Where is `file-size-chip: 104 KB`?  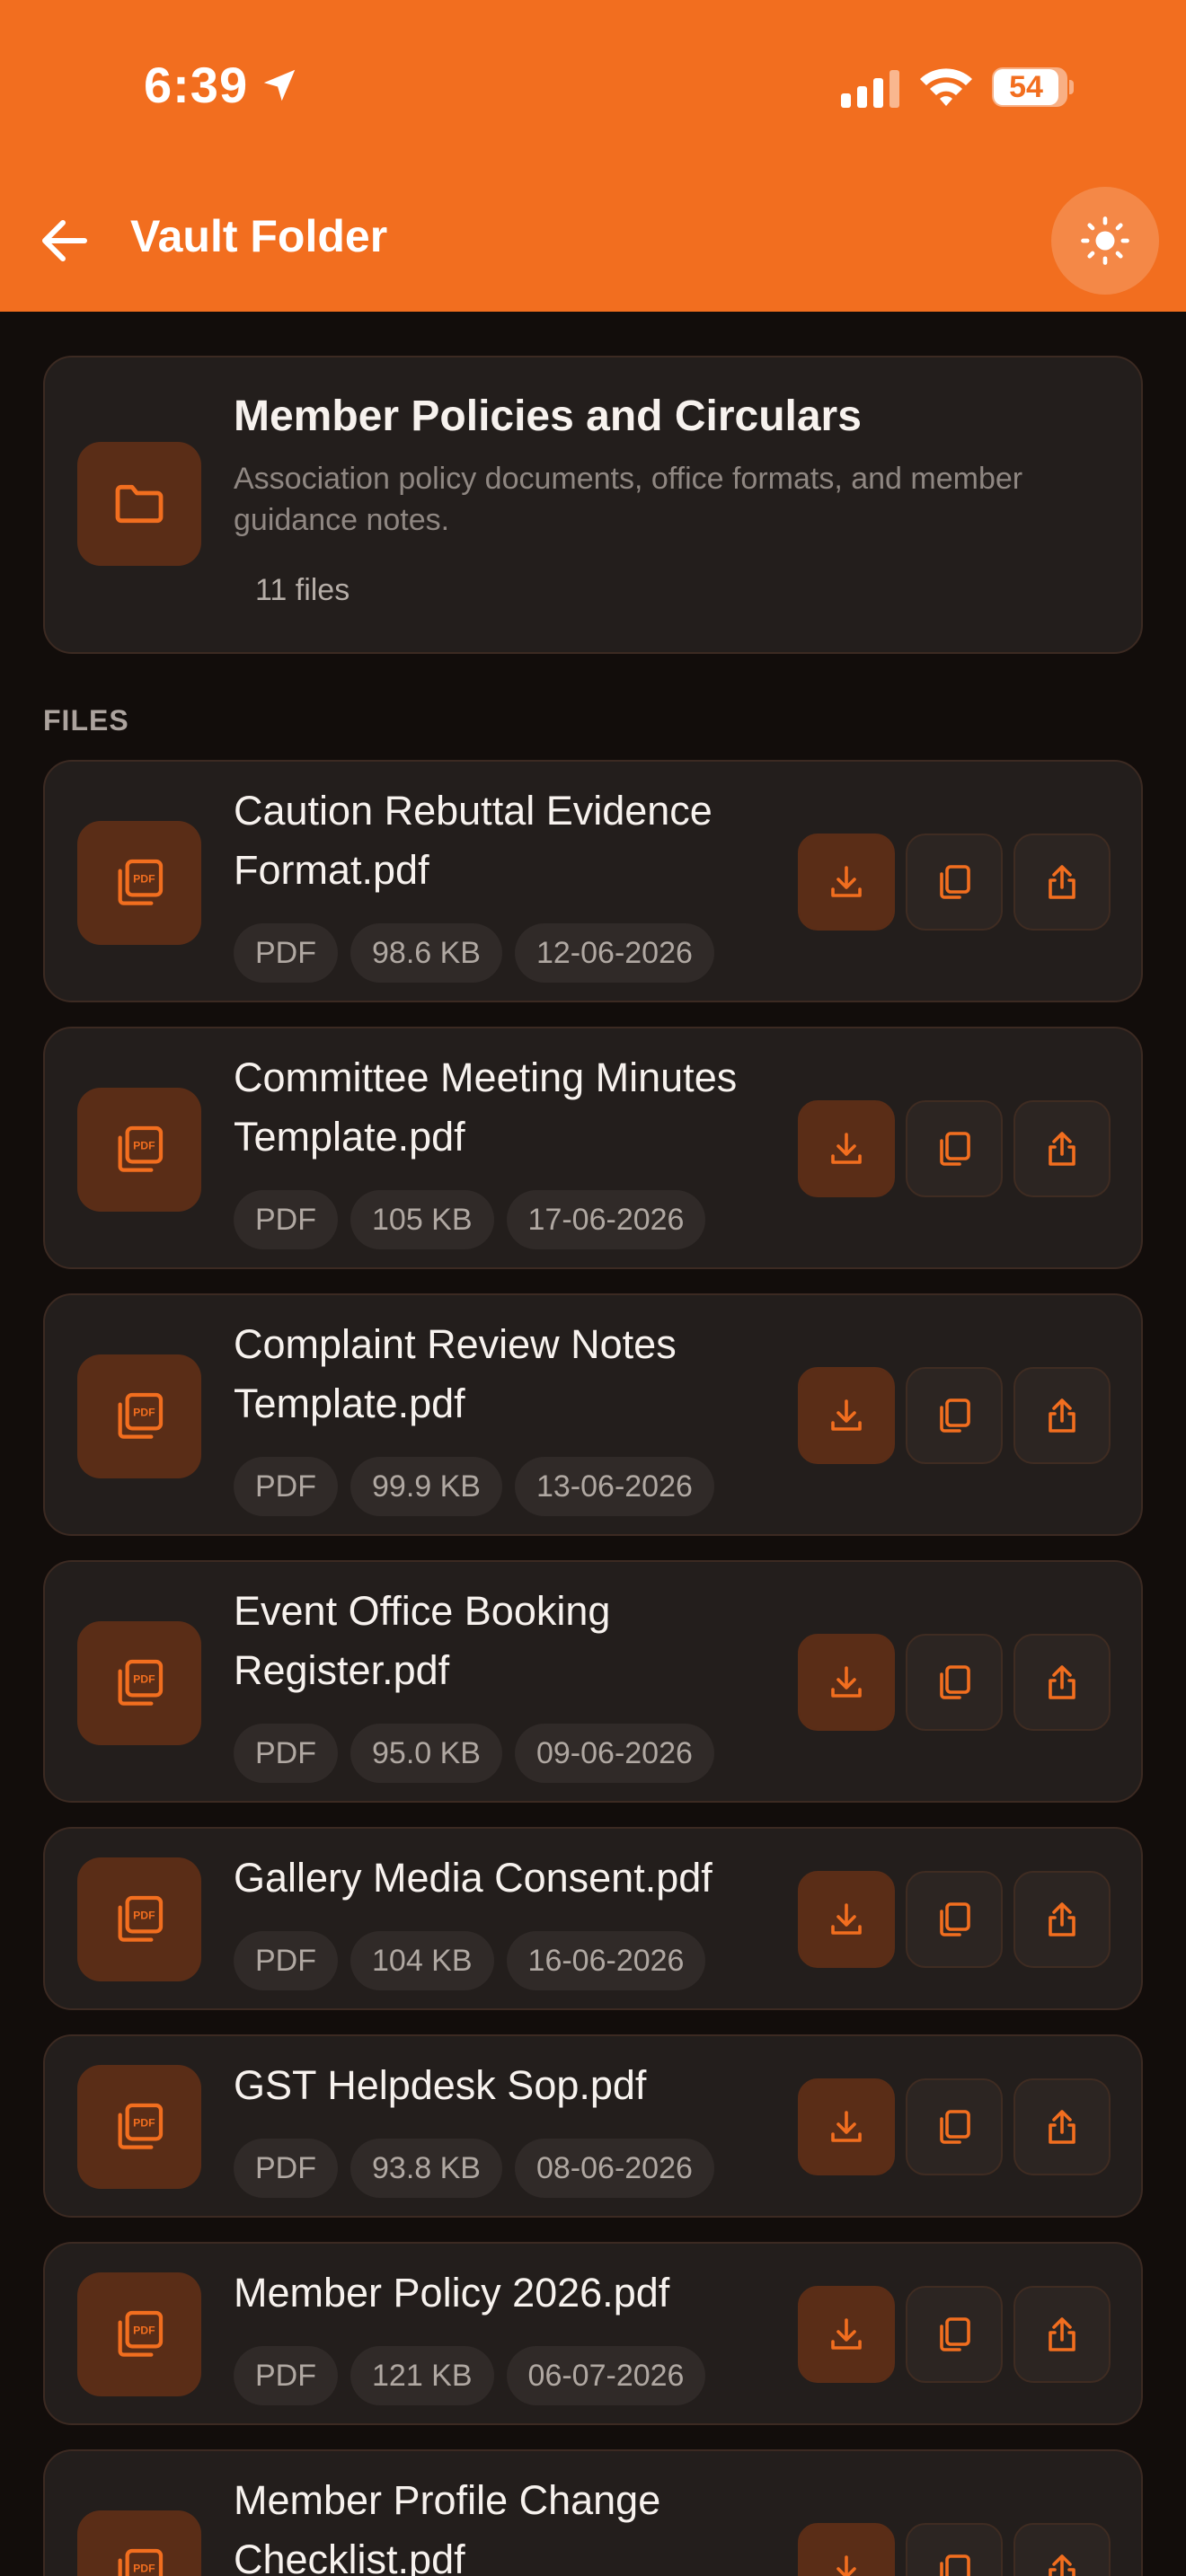 file-size-chip: 104 KB is located at coordinates (422, 1960).